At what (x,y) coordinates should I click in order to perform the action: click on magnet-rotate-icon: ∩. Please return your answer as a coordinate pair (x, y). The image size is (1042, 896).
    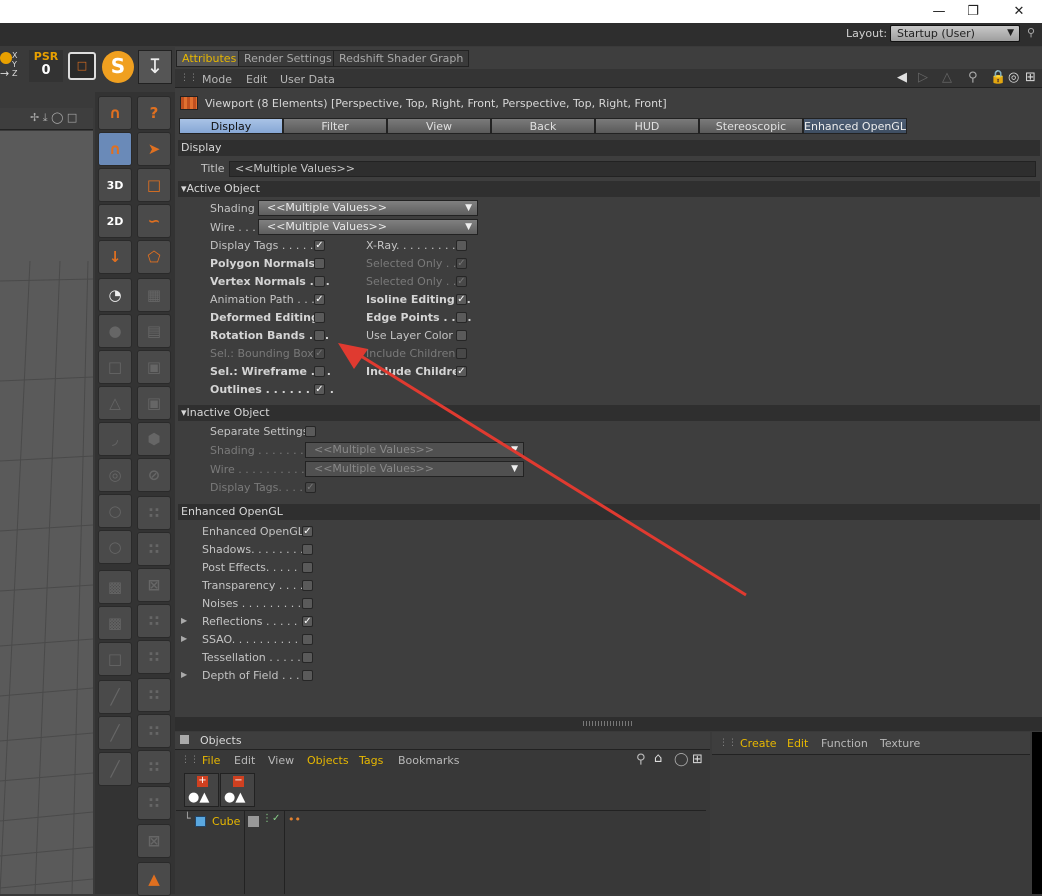
    Looking at the image, I should click on (115, 149).